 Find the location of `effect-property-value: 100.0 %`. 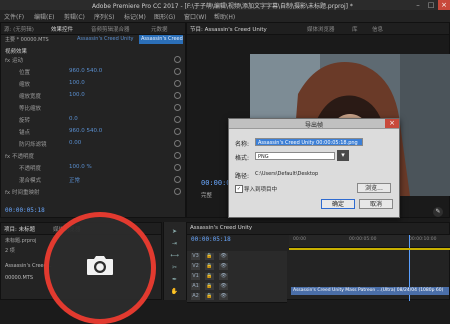

effect-property-value: 100.0 % is located at coordinates (80, 167).